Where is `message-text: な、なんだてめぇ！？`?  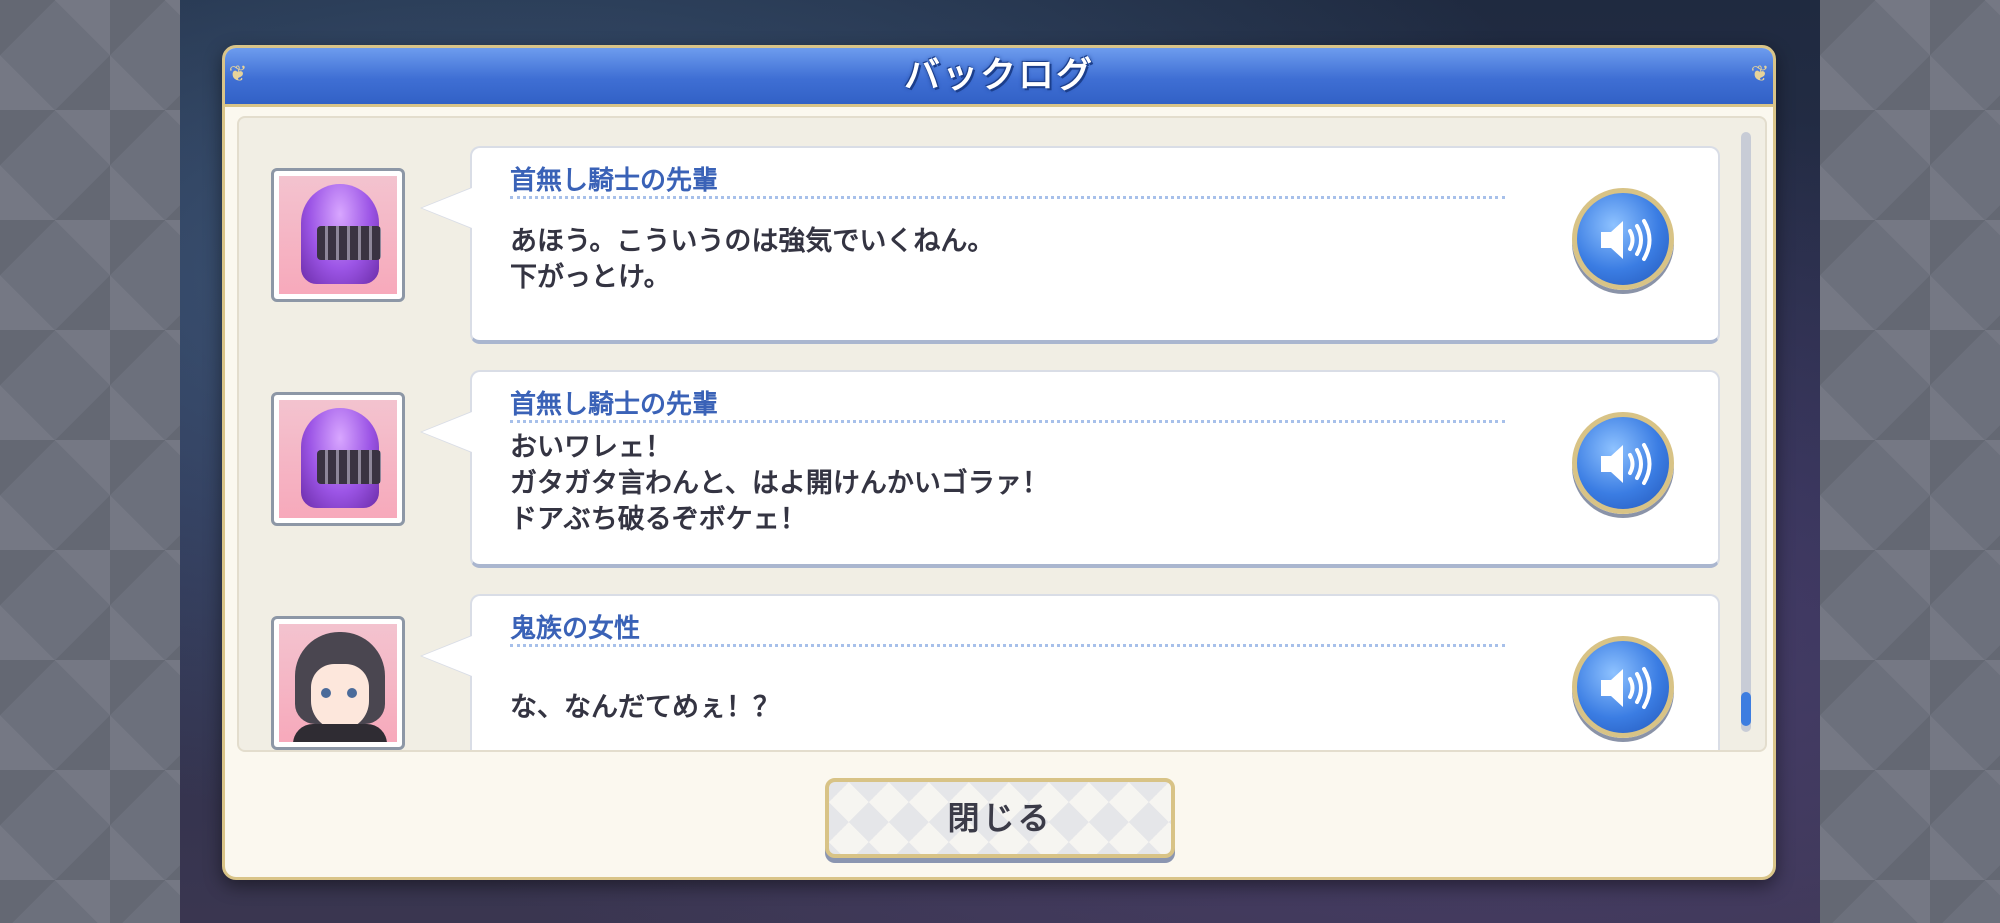
message-text: な、なんだてめぇ！？ is located at coordinates (645, 707).